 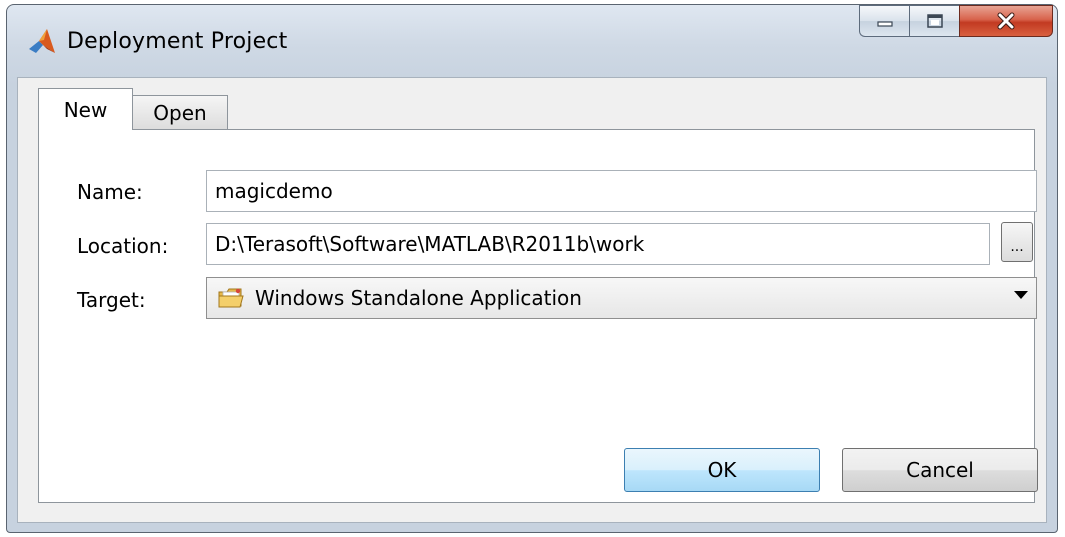 I want to click on matlab-logo-icon, so click(x=42, y=41).